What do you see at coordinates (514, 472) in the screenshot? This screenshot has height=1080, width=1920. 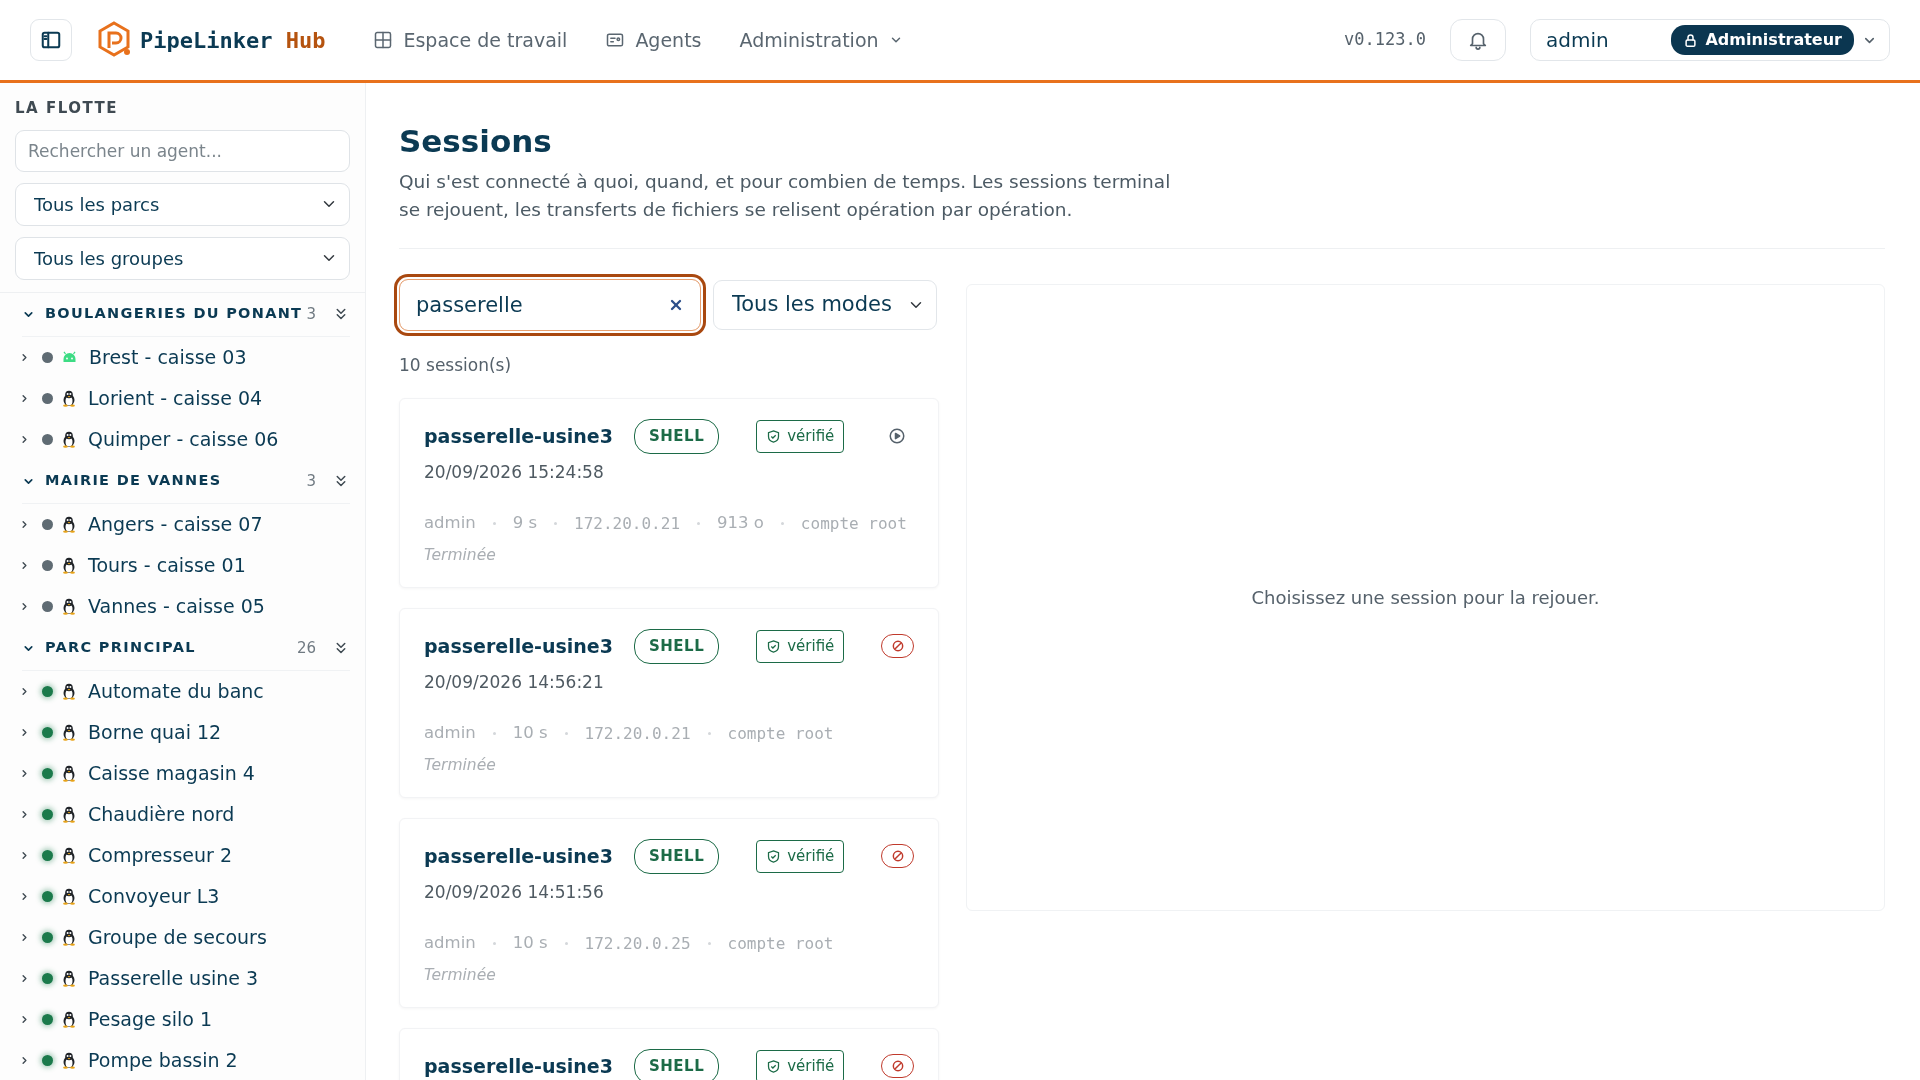 I see `session-date: 20/09/2026 15:24:58` at bounding box center [514, 472].